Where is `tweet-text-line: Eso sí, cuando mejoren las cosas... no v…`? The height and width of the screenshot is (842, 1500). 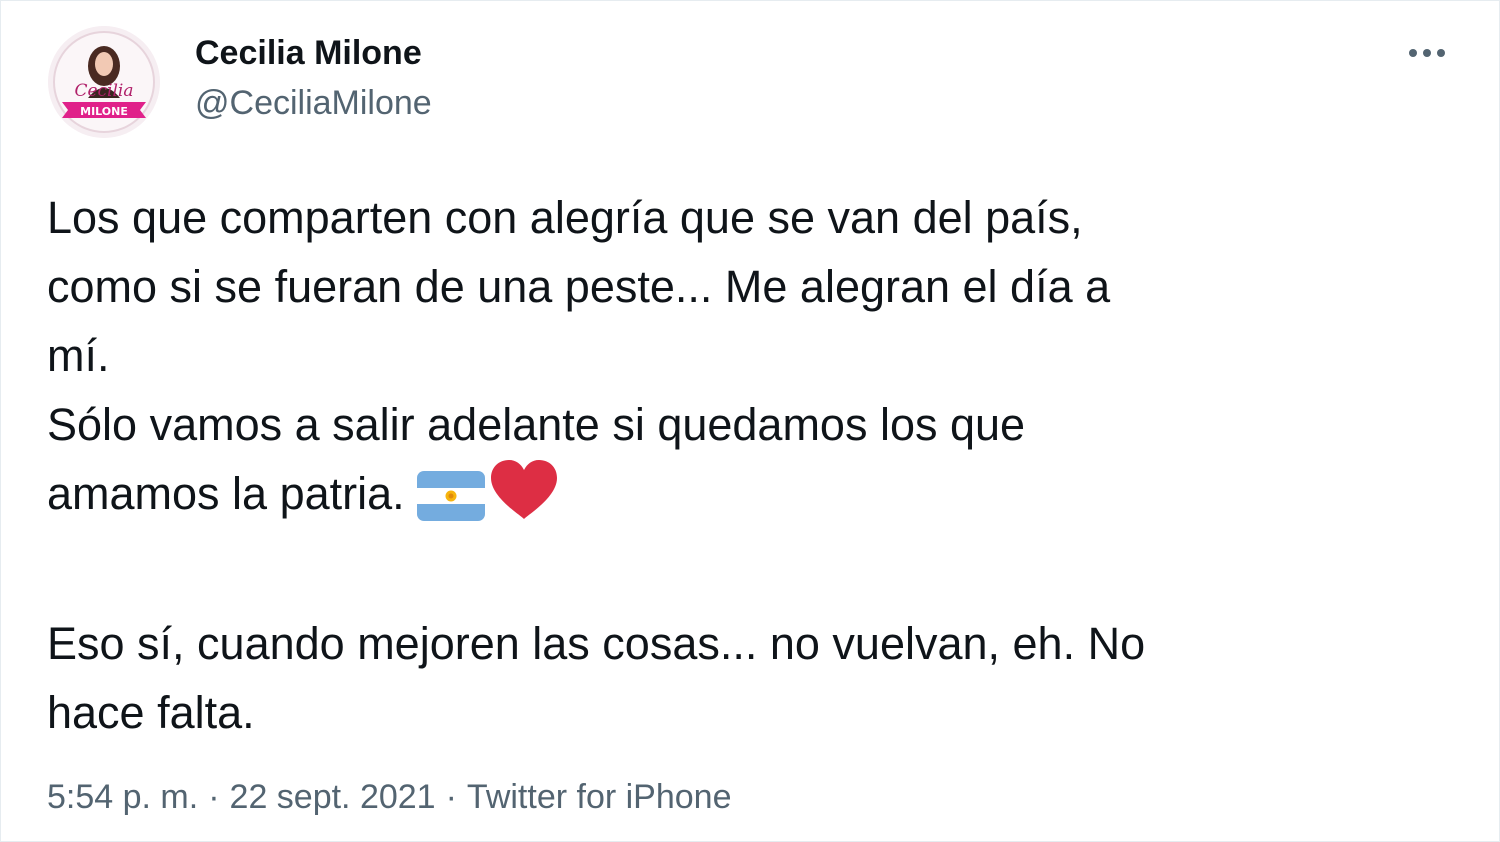 tweet-text-line: Eso sí, cuando mejoren las cosas... no v… is located at coordinates (596, 643).